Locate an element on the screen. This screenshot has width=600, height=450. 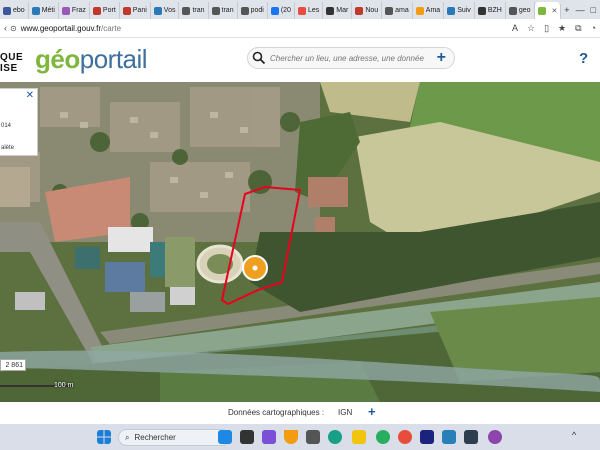
maximize-icon: □ is located at coordinates (593, 10).